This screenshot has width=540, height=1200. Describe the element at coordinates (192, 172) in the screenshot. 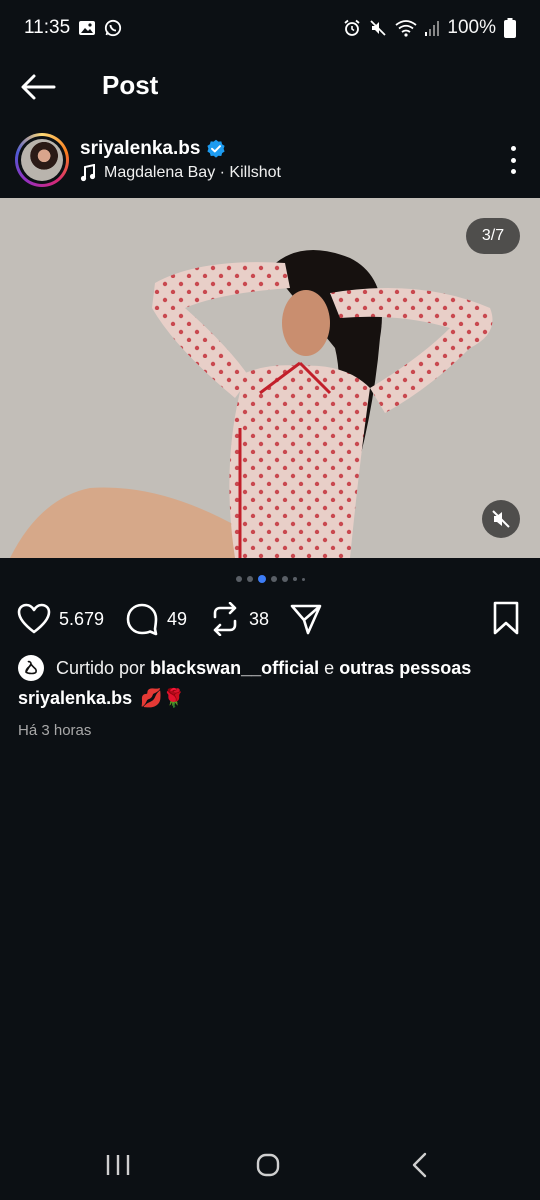

I see `music-track-label: Magdalena Bay · Killshot` at that location.